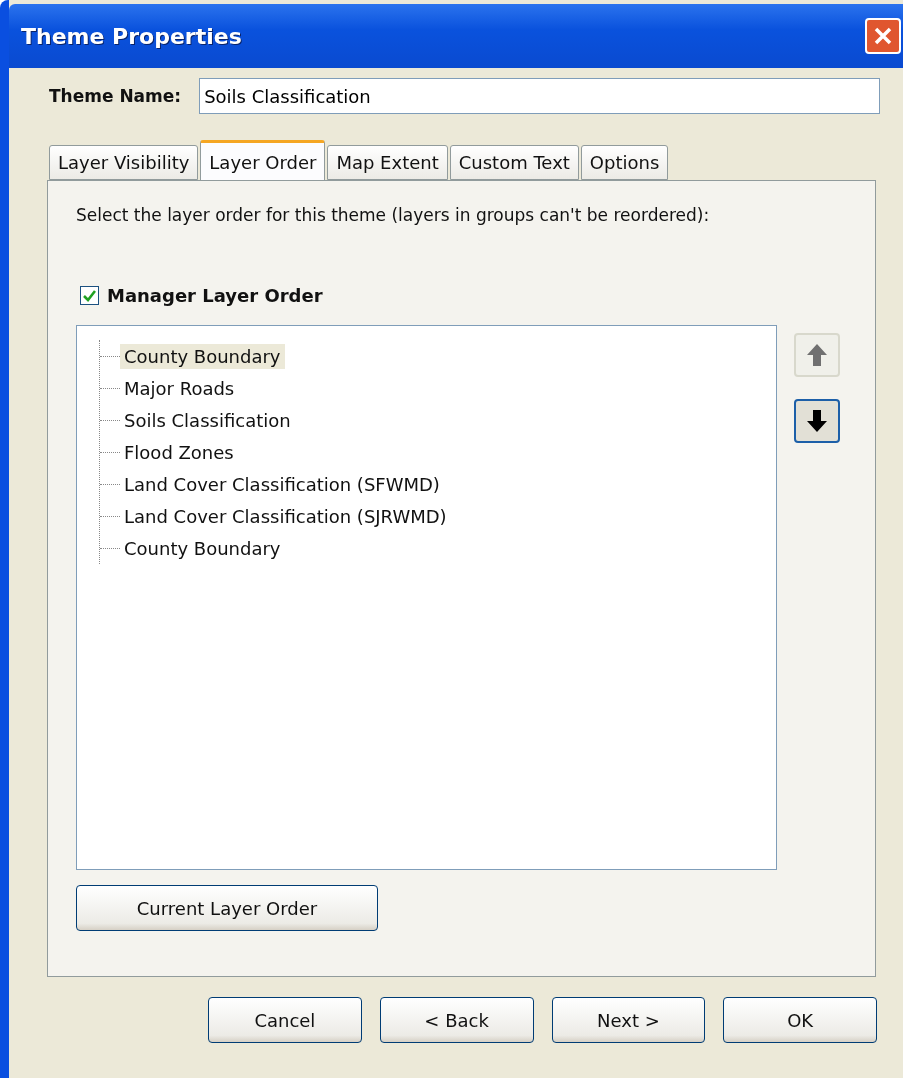 The width and height of the screenshot is (903, 1078). I want to click on layer-item: Land Cover Classification (SFWMD), so click(282, 484).